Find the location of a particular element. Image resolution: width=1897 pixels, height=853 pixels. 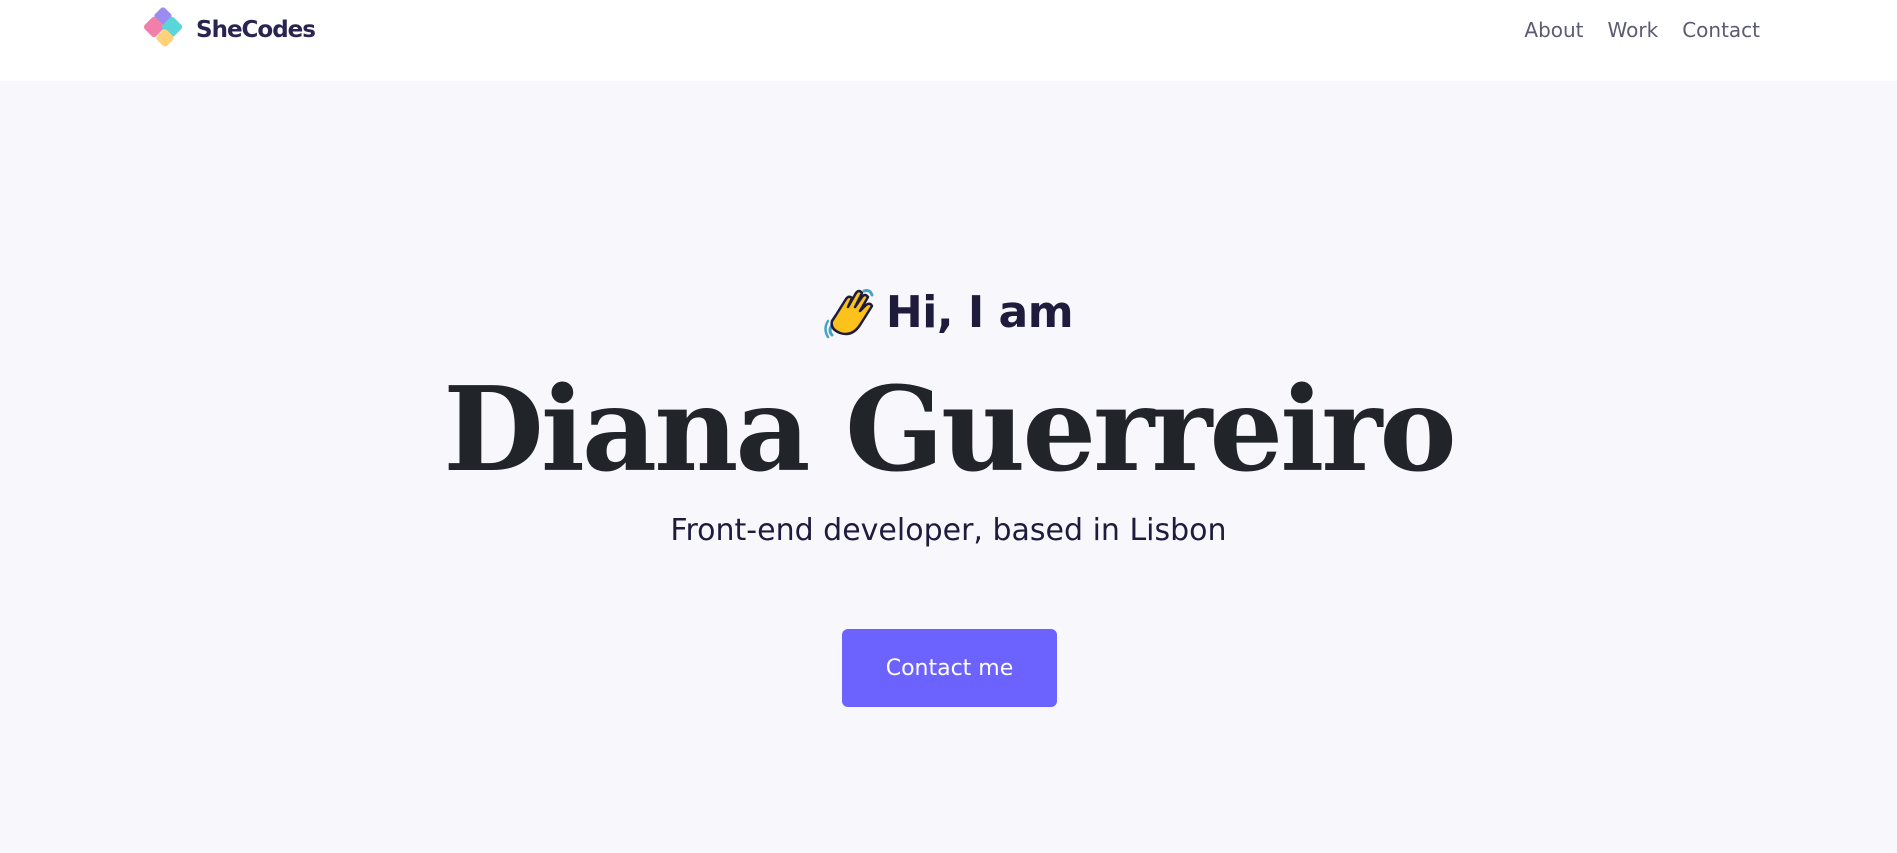

nav-link-about: About is located at coordinates (1553, 30).